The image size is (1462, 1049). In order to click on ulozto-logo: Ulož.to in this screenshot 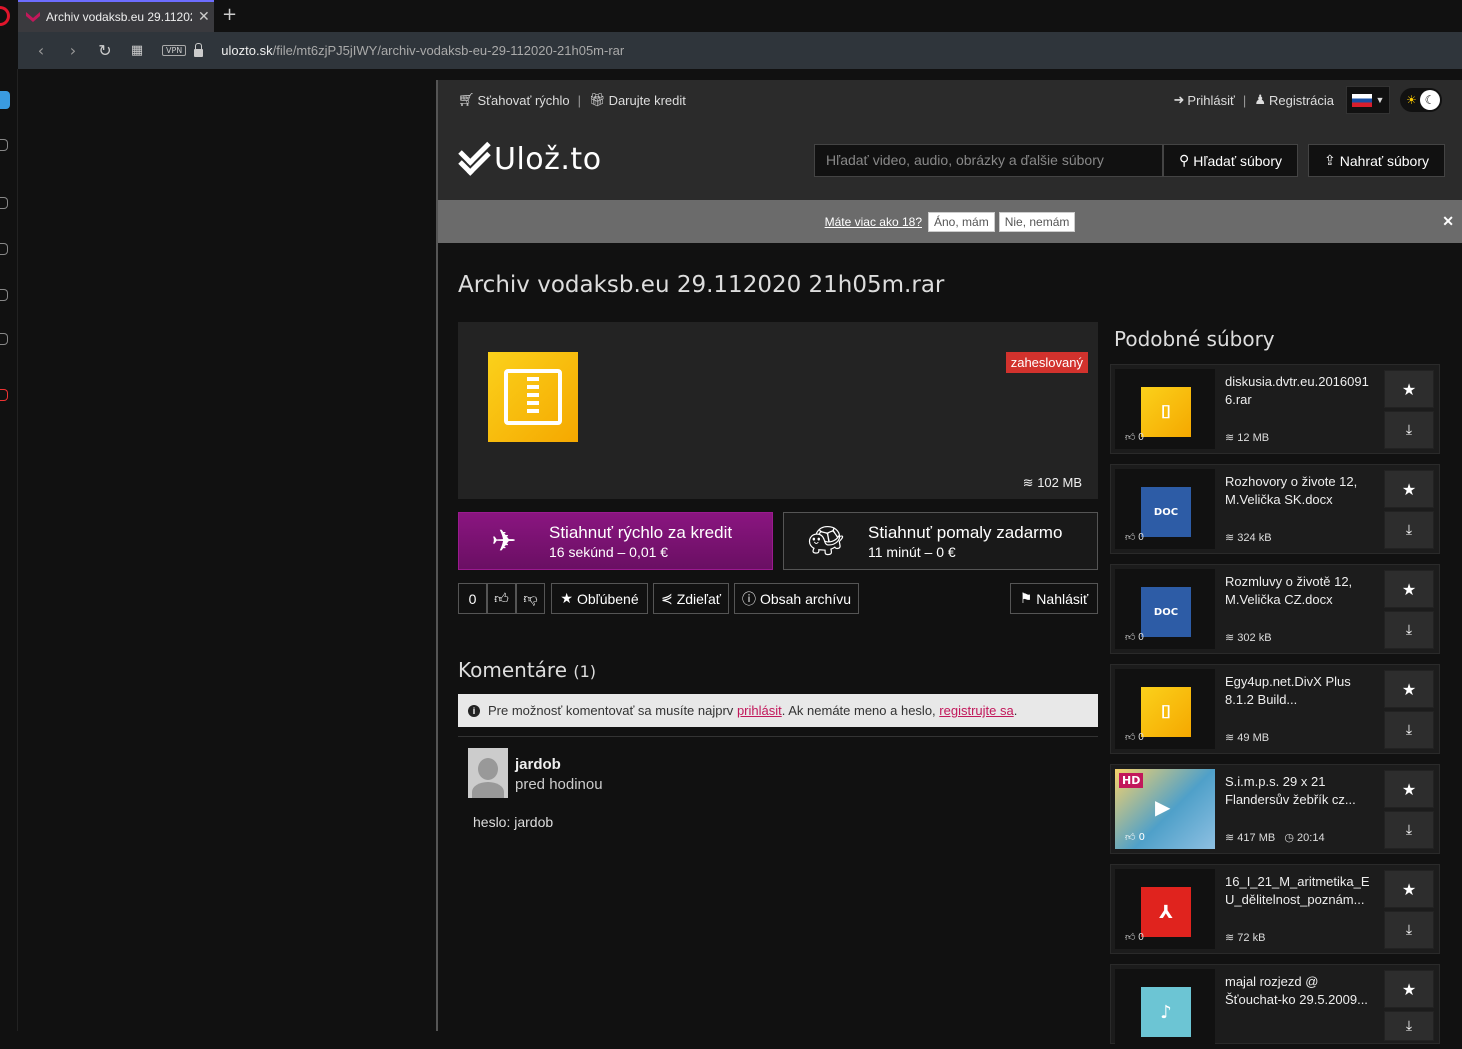, I will do `click(530, 159)`.